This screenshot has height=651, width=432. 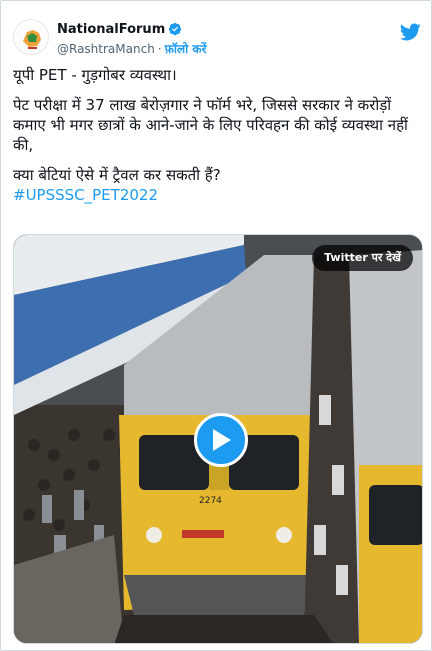 I want to click on watch-on-twitter-button: Twitter पर देखें, so click(x=362, y=258).